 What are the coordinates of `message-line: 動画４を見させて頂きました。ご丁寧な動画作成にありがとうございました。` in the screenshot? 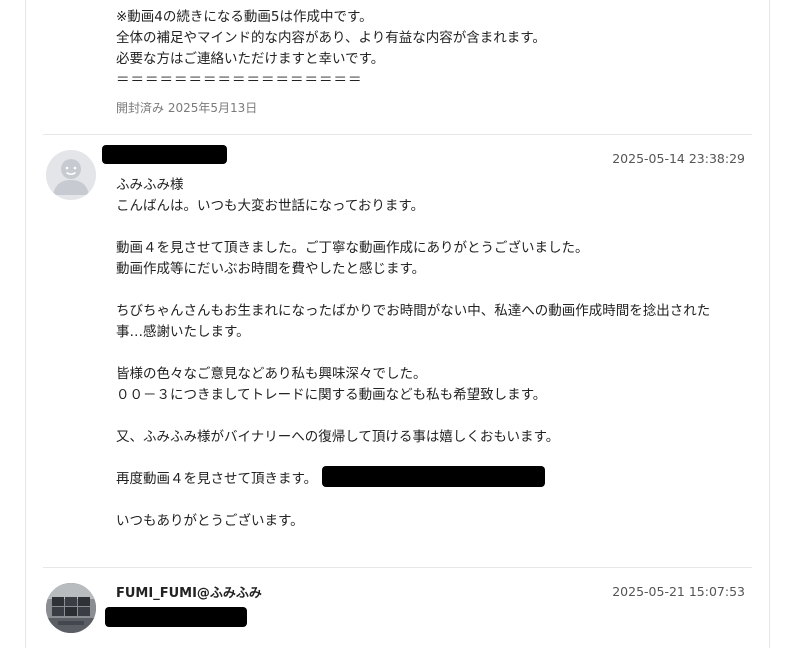 It's located at (352, 248).